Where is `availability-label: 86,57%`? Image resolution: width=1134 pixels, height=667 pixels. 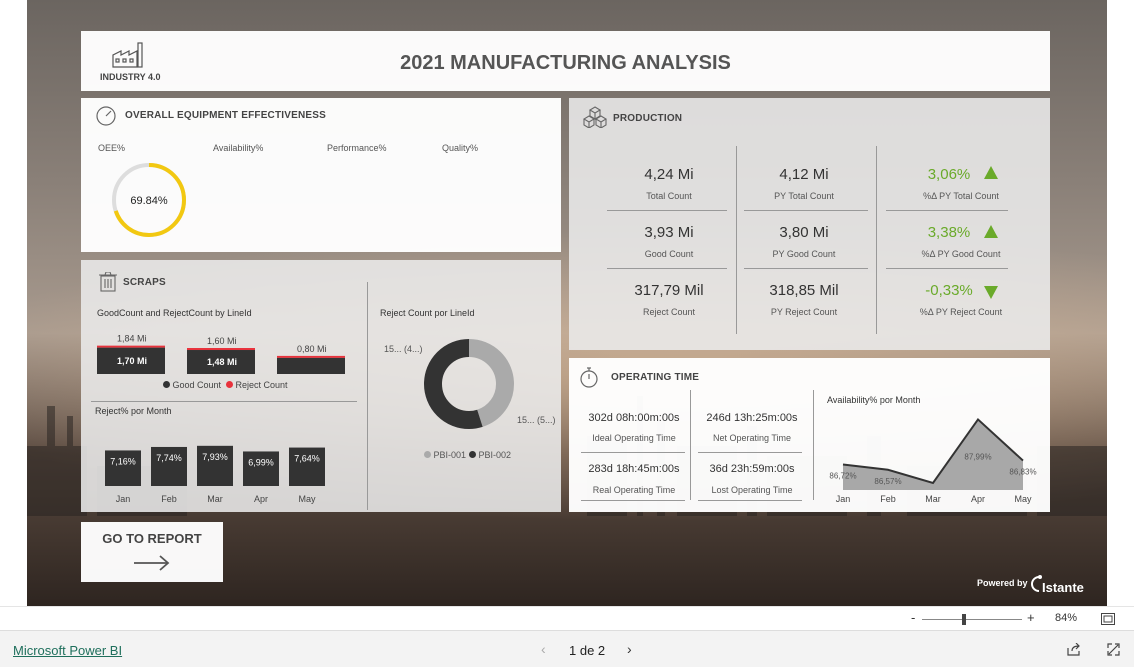
availability-label: 86,57% is located at coordinates (887, 481).